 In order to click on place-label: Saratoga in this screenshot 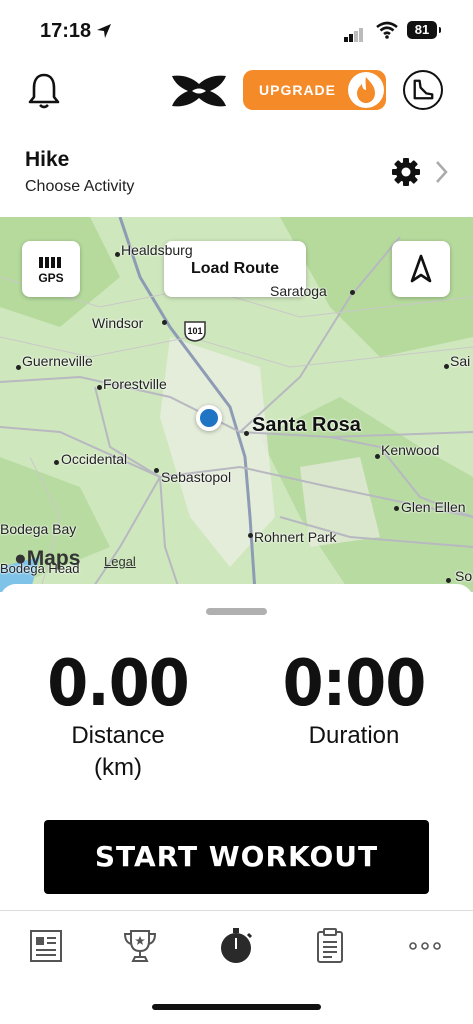, I will do `click(298, 291)`.